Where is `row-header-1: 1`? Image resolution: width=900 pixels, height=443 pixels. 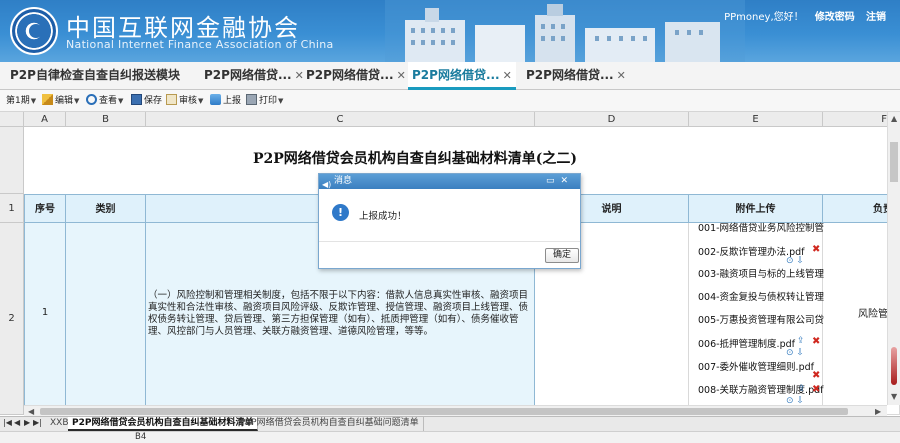
row-header-1: 1 is located at coordinates (12, 208).